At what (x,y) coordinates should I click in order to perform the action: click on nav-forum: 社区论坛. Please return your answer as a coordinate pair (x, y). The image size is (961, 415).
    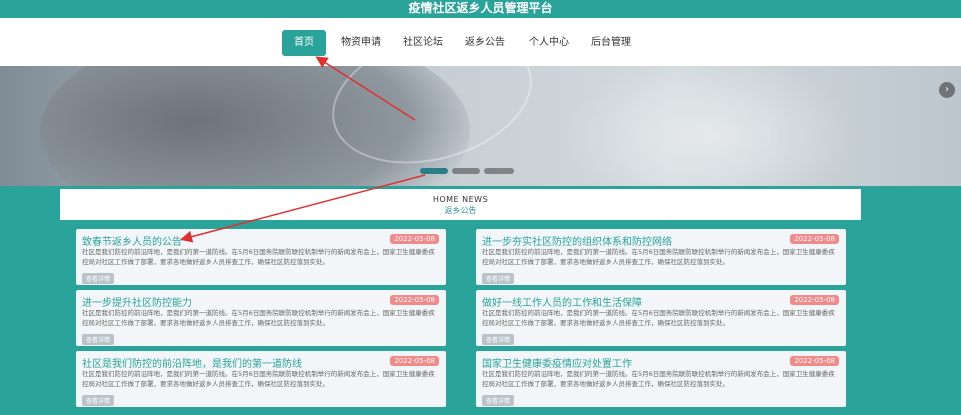
    Looking at the image, I should click on (423, 43).